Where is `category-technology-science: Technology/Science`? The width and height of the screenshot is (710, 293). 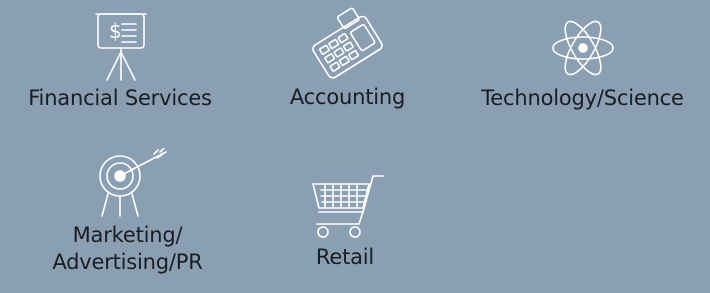 category-technology-science: Technology/Science is located at coordinates (582, 61).